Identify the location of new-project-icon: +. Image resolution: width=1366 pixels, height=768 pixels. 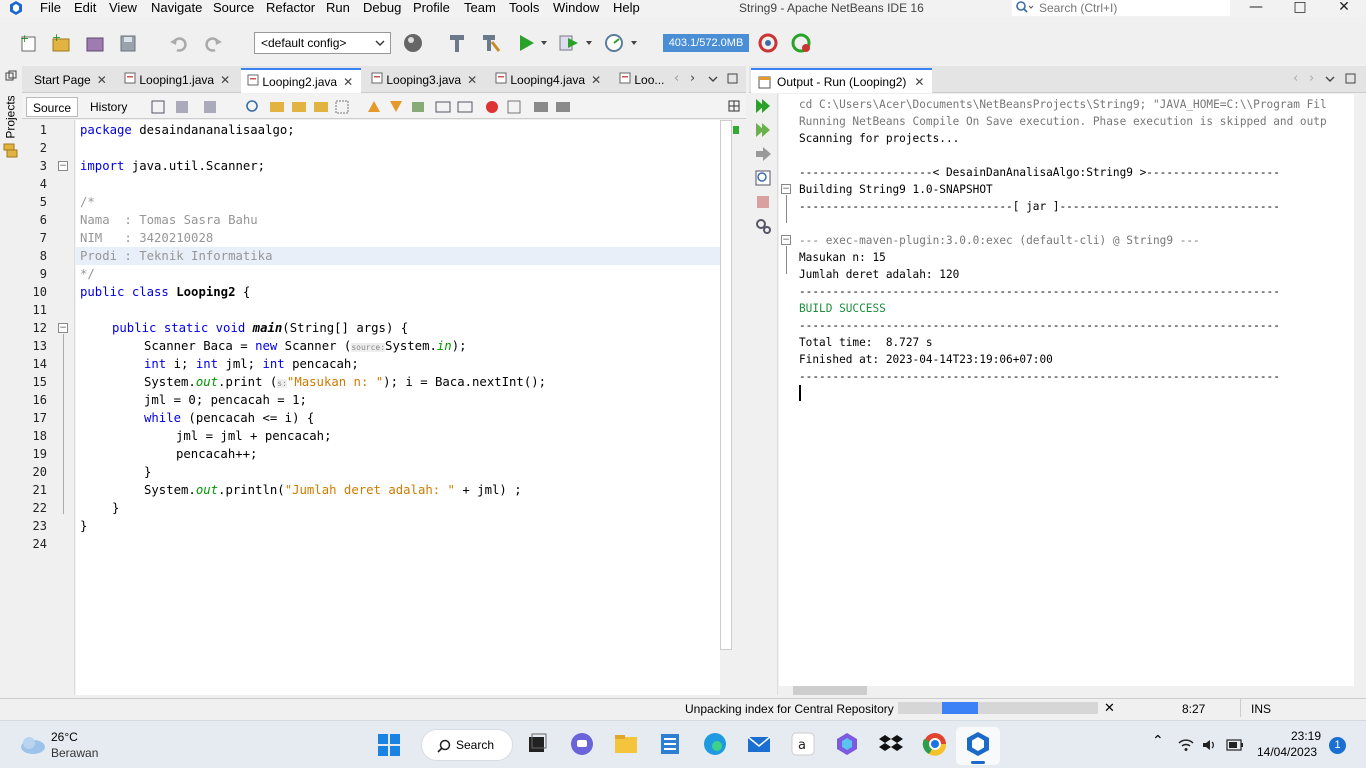
(61, 43).